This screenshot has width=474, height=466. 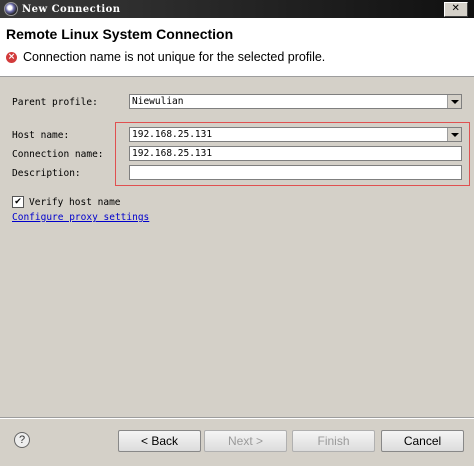 I want to click on footer-separator, so click(x=237, y=418).